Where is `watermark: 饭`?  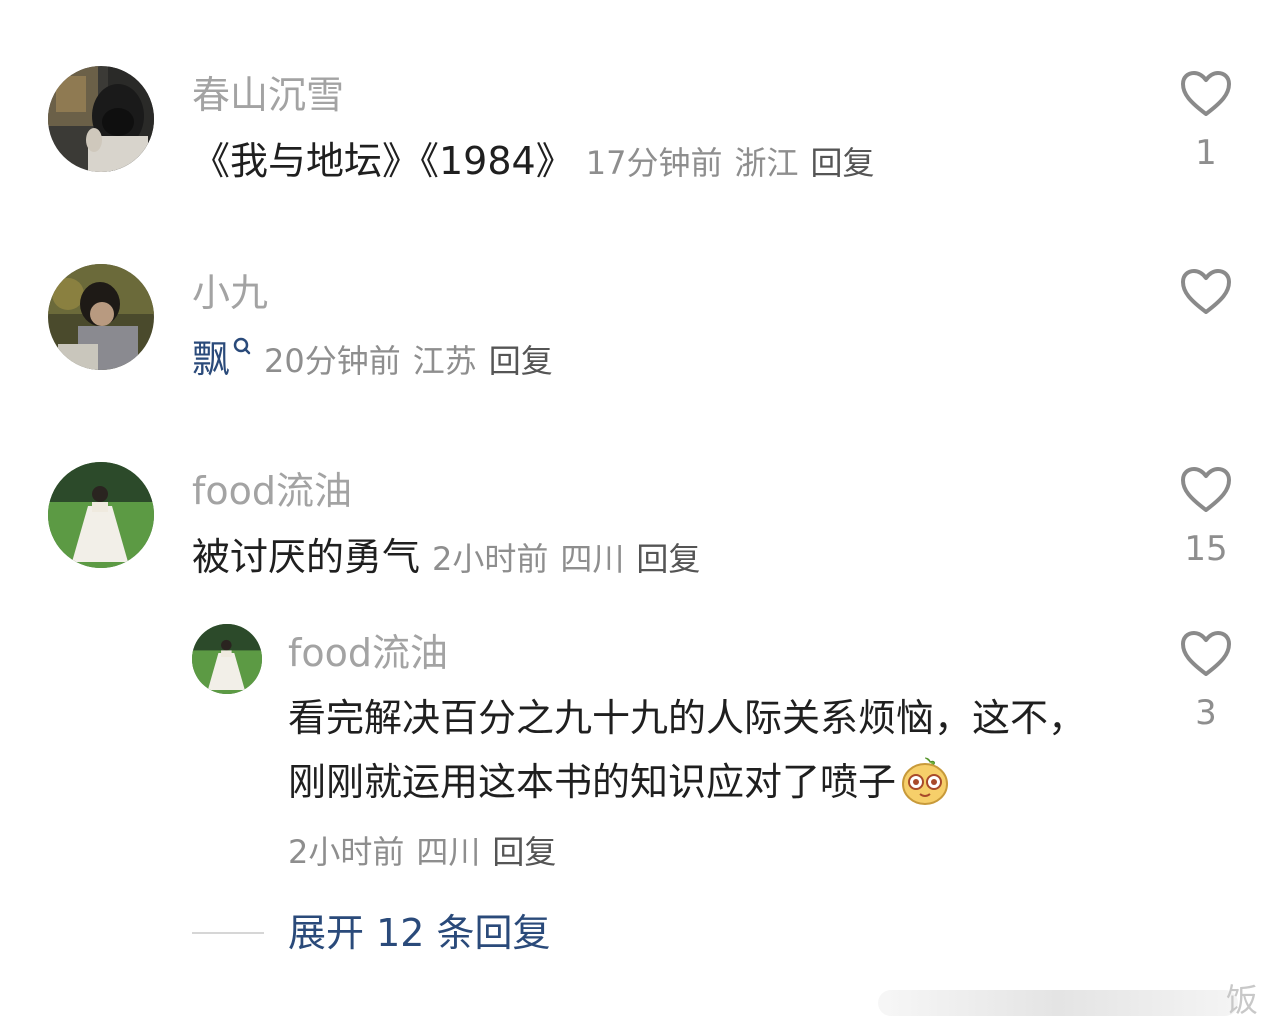 watermark: 饭 is located at coordinates (1068, 1004).